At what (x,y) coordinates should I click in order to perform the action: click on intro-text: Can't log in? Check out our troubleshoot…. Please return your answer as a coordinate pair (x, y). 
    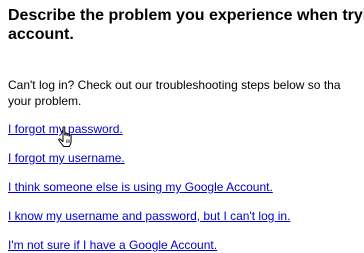
    Looking at the image, I should click on (186, 93).